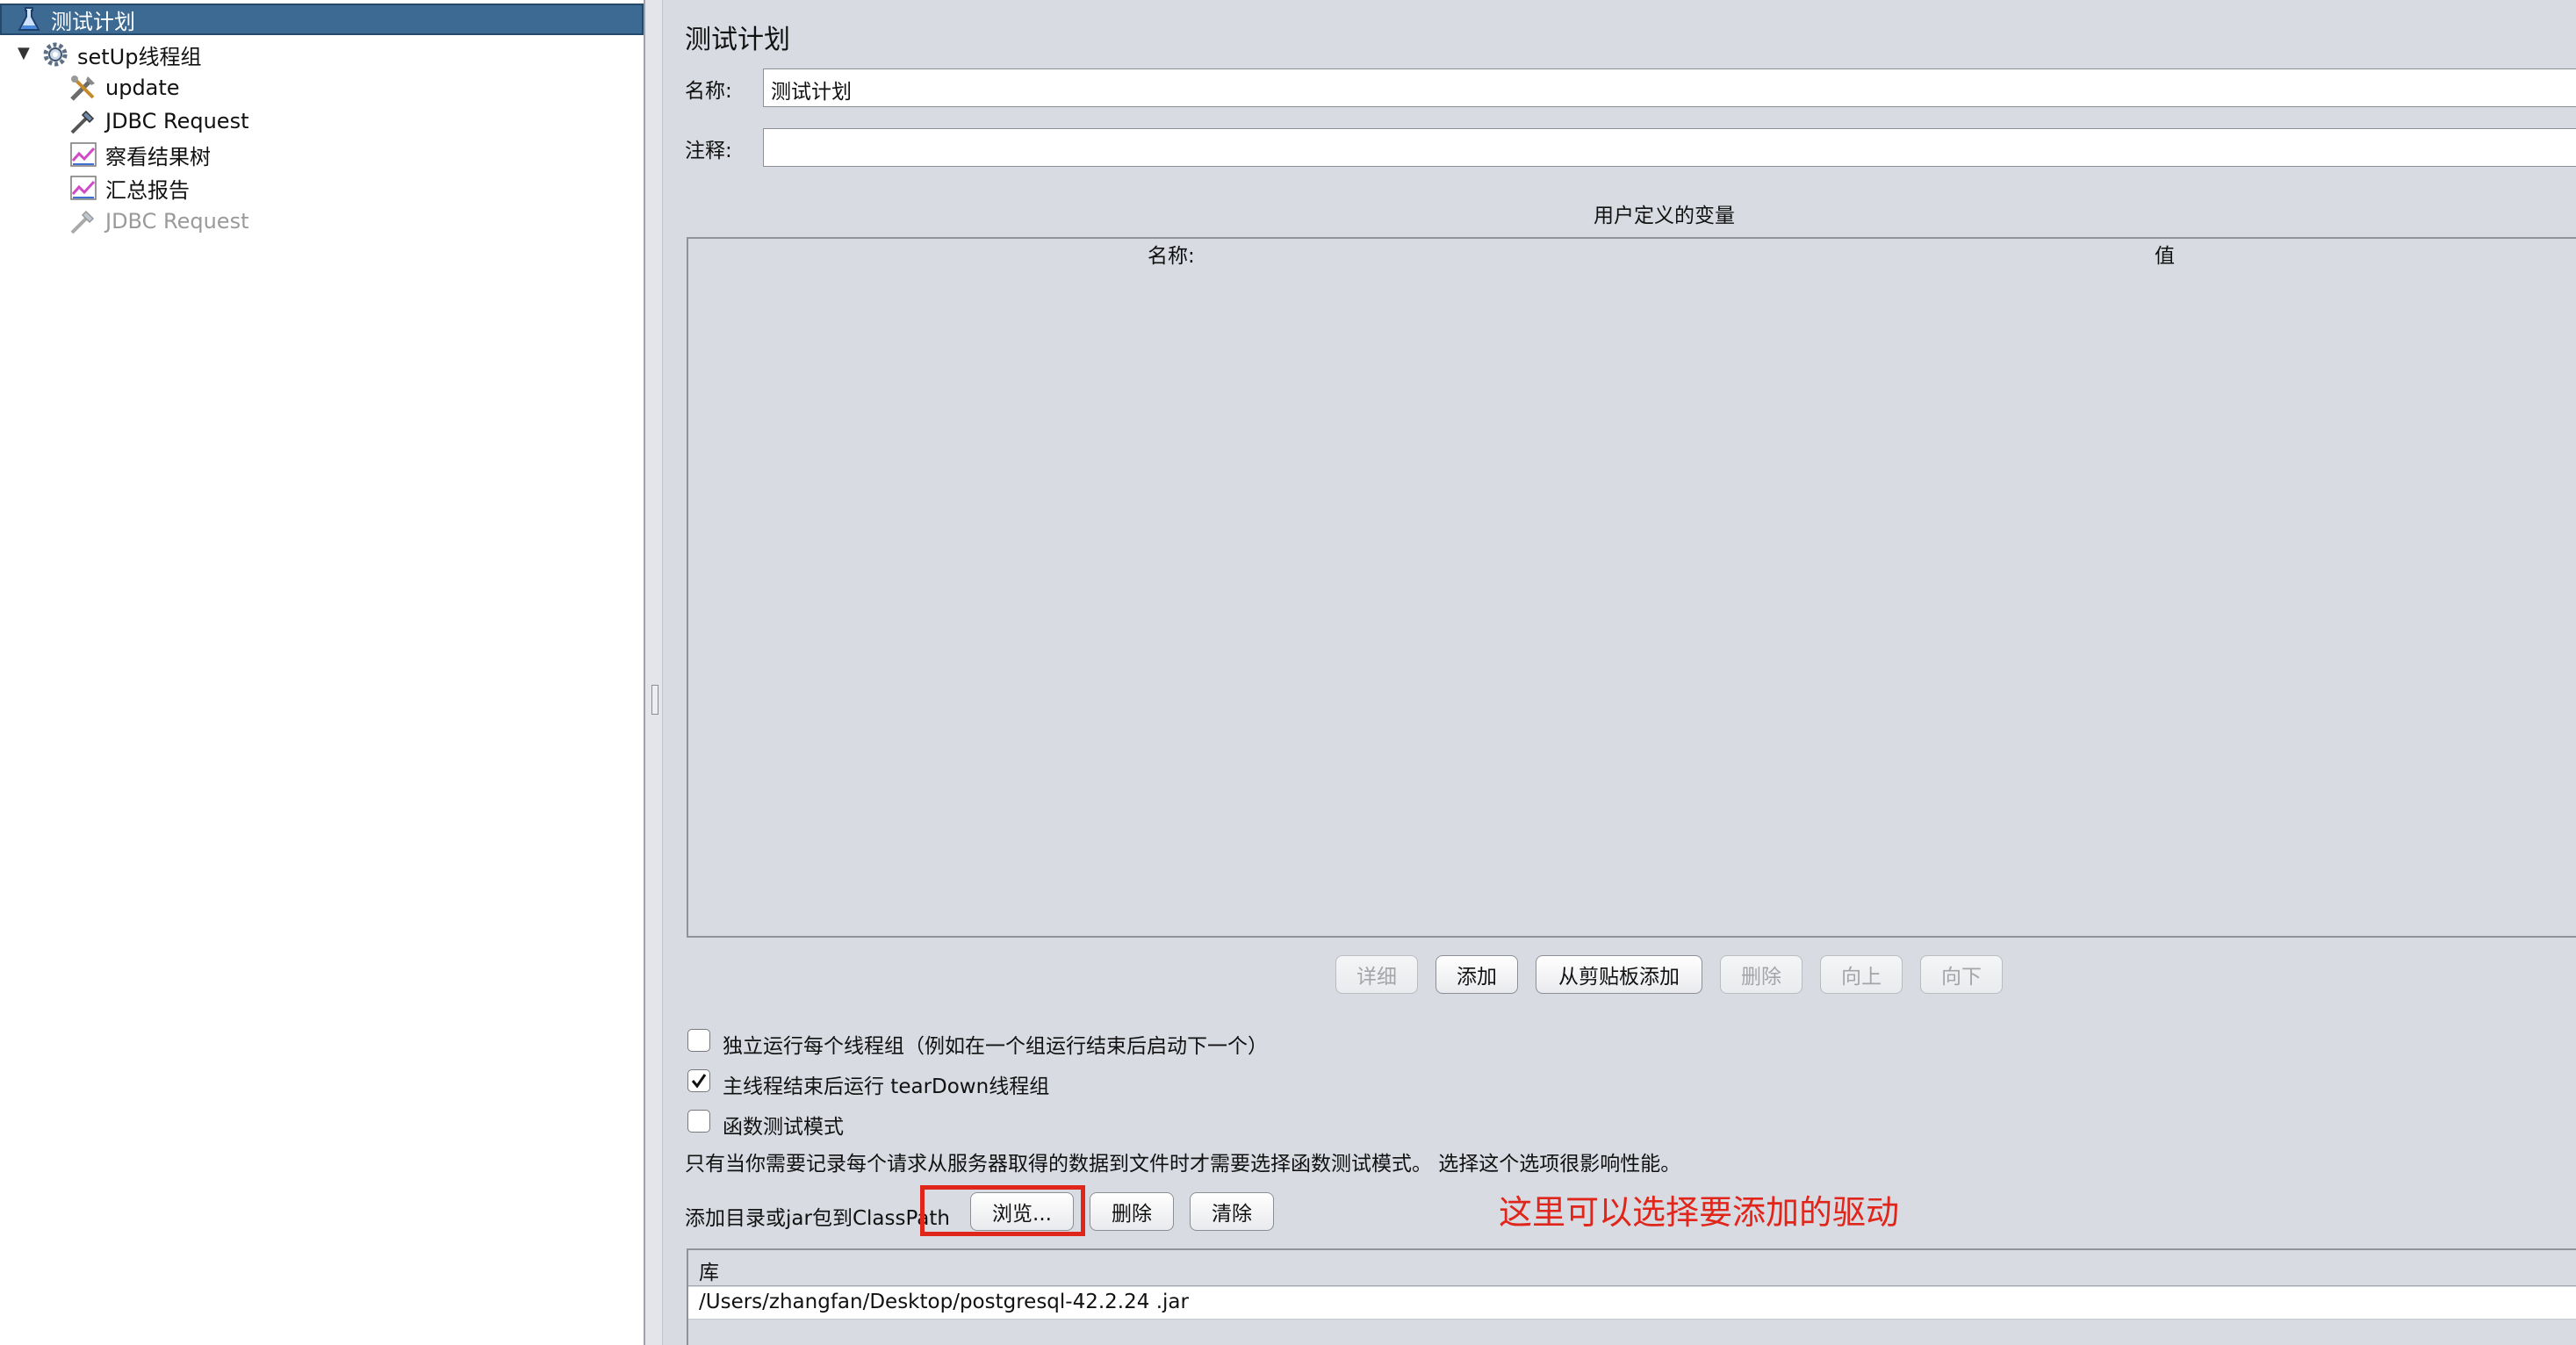 The width and height of the screenshot is (2576, 1345). I want to click on user-variables-title: 用户定义的变量, so click(1664, 216).